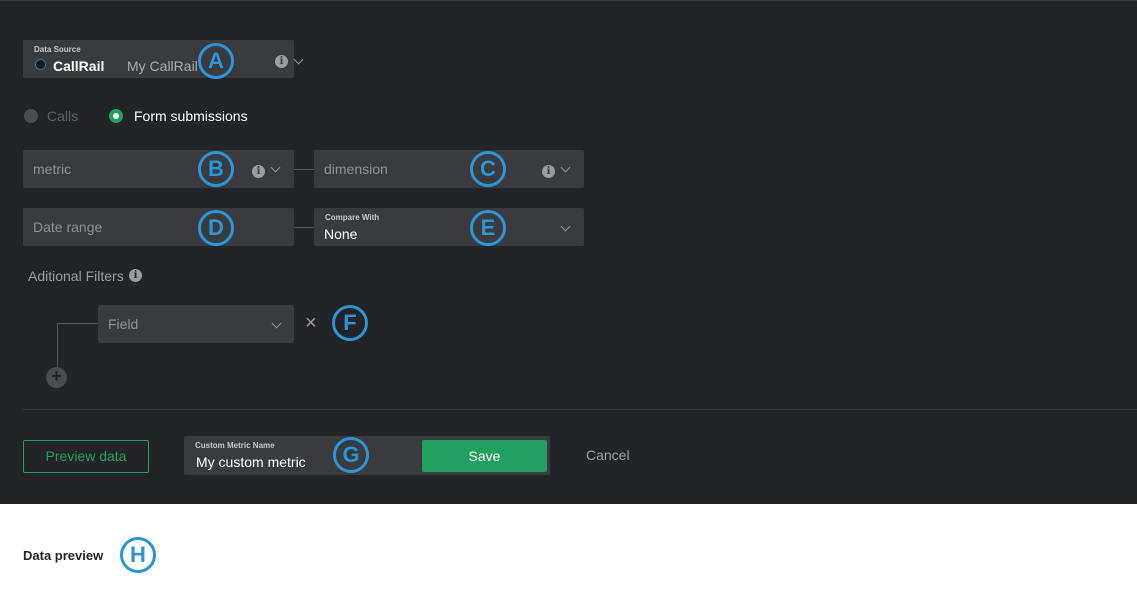 Image resolution: width=1137 pixels, height=597 pixels. What do you see at coordinates (57, 346) in the screenshot?
I see `filter-tree-vertical-line` at bounding box center [57, 346].